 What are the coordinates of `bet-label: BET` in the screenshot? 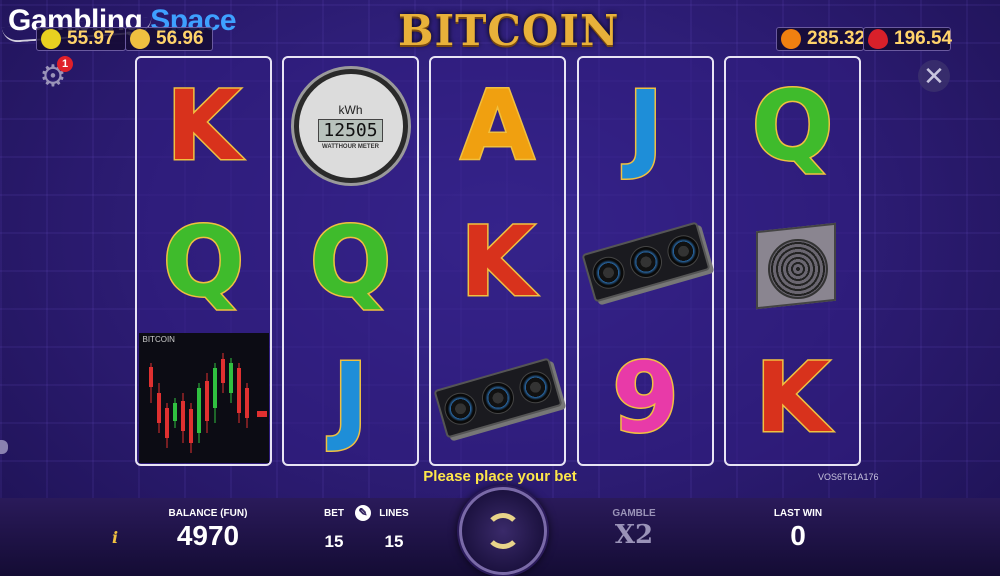 It's located at (334, 513).